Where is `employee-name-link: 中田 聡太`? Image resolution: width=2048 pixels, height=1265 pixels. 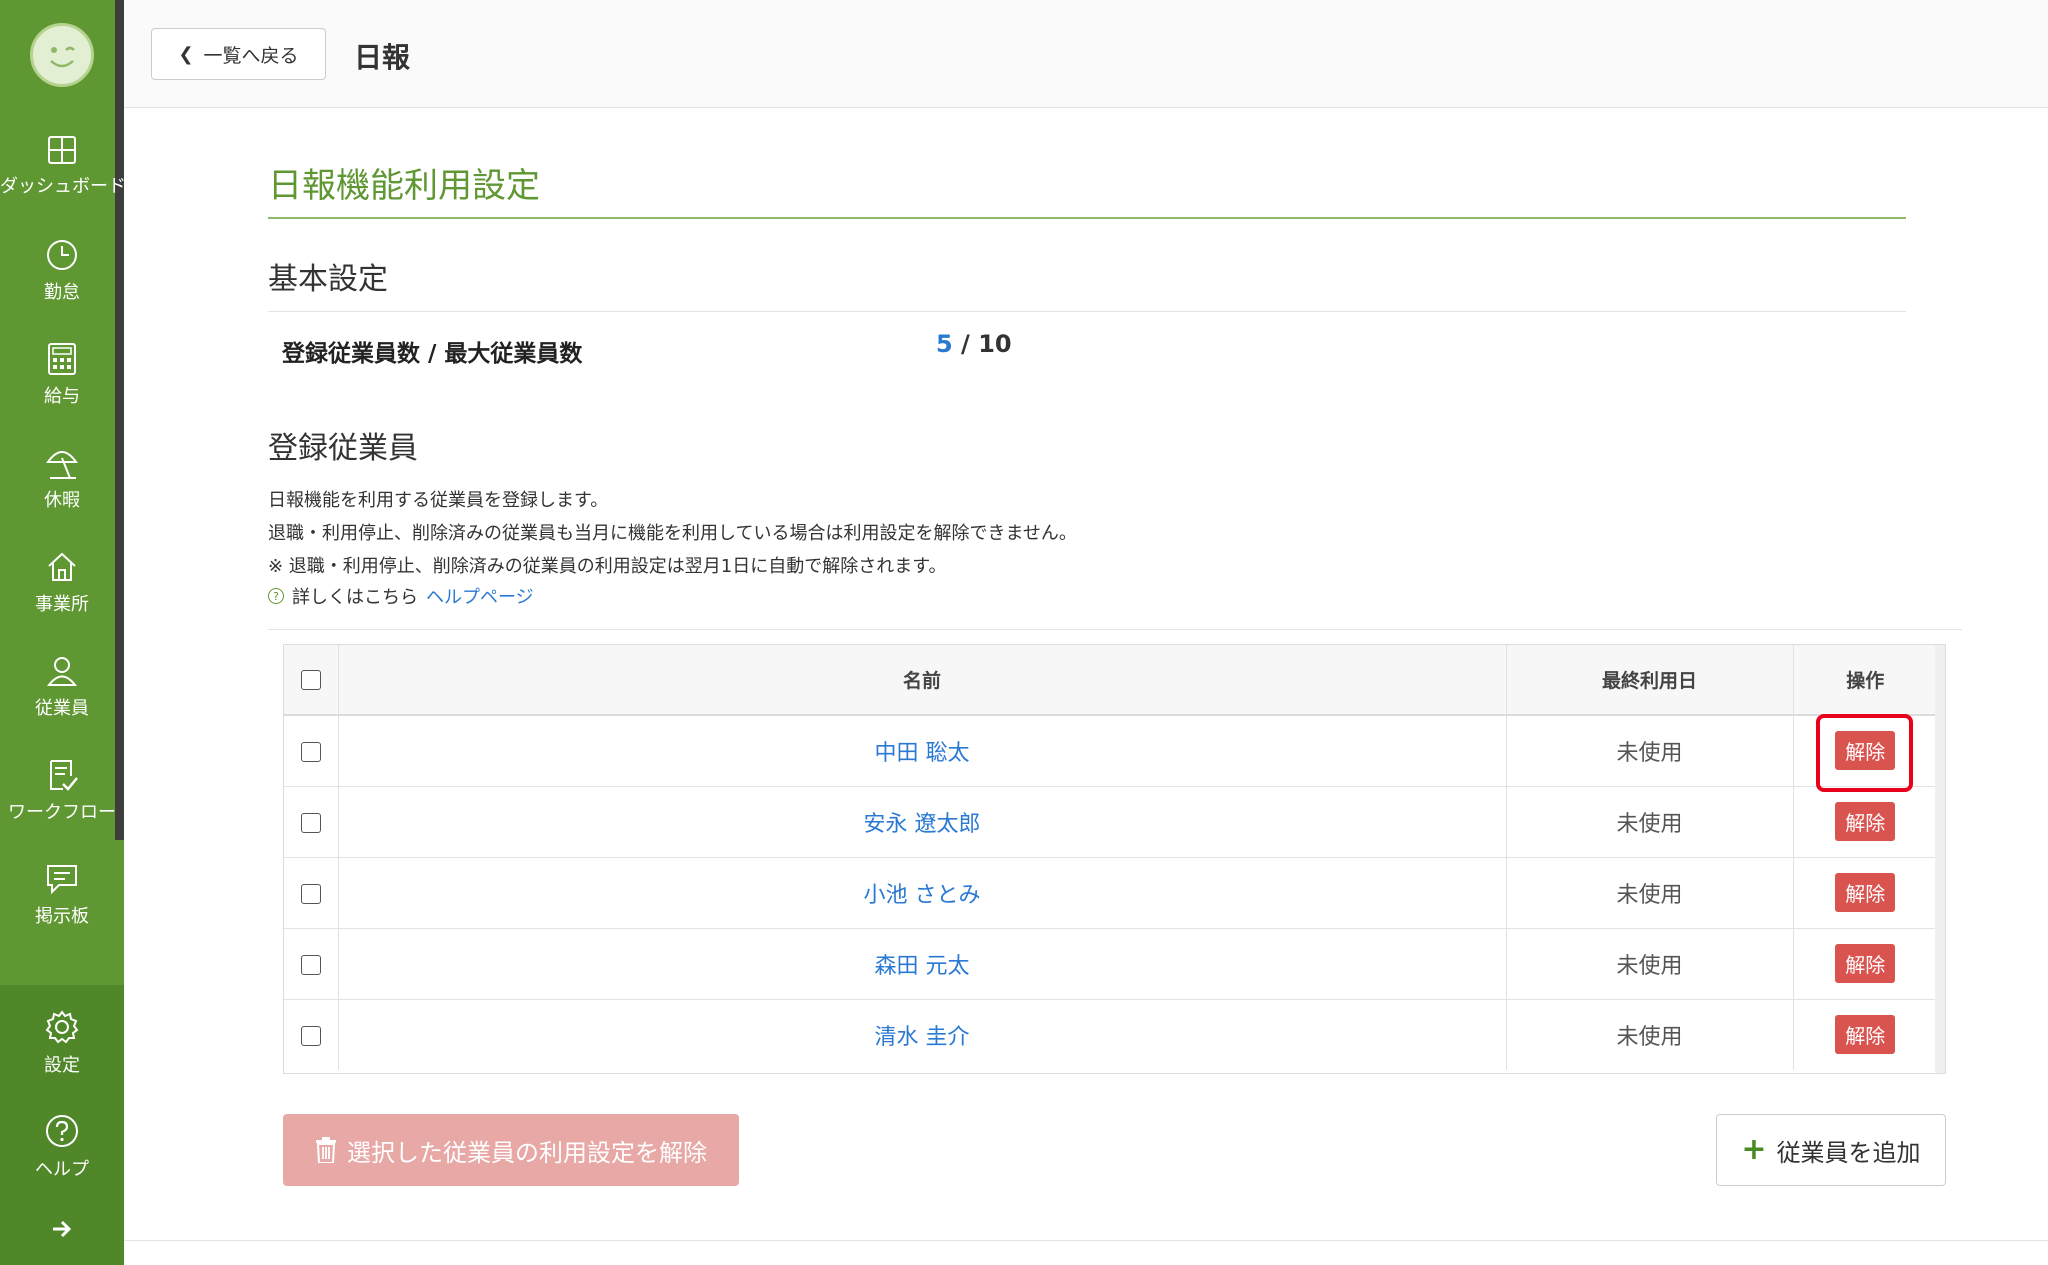
employee-name-link: 中田 聡太 is located at coordinates (922, 753).